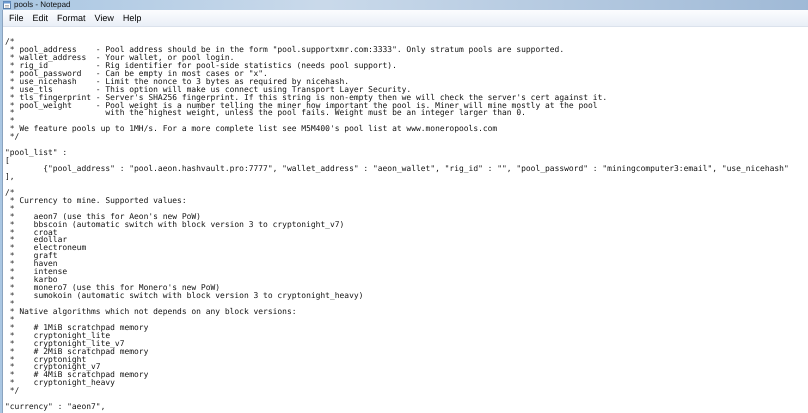 This screenshot has width=808, height=413. What do you see at coordinates (104, 18) in the screenshot?
I see `menu-item: View` at bounding box center [104, 18].